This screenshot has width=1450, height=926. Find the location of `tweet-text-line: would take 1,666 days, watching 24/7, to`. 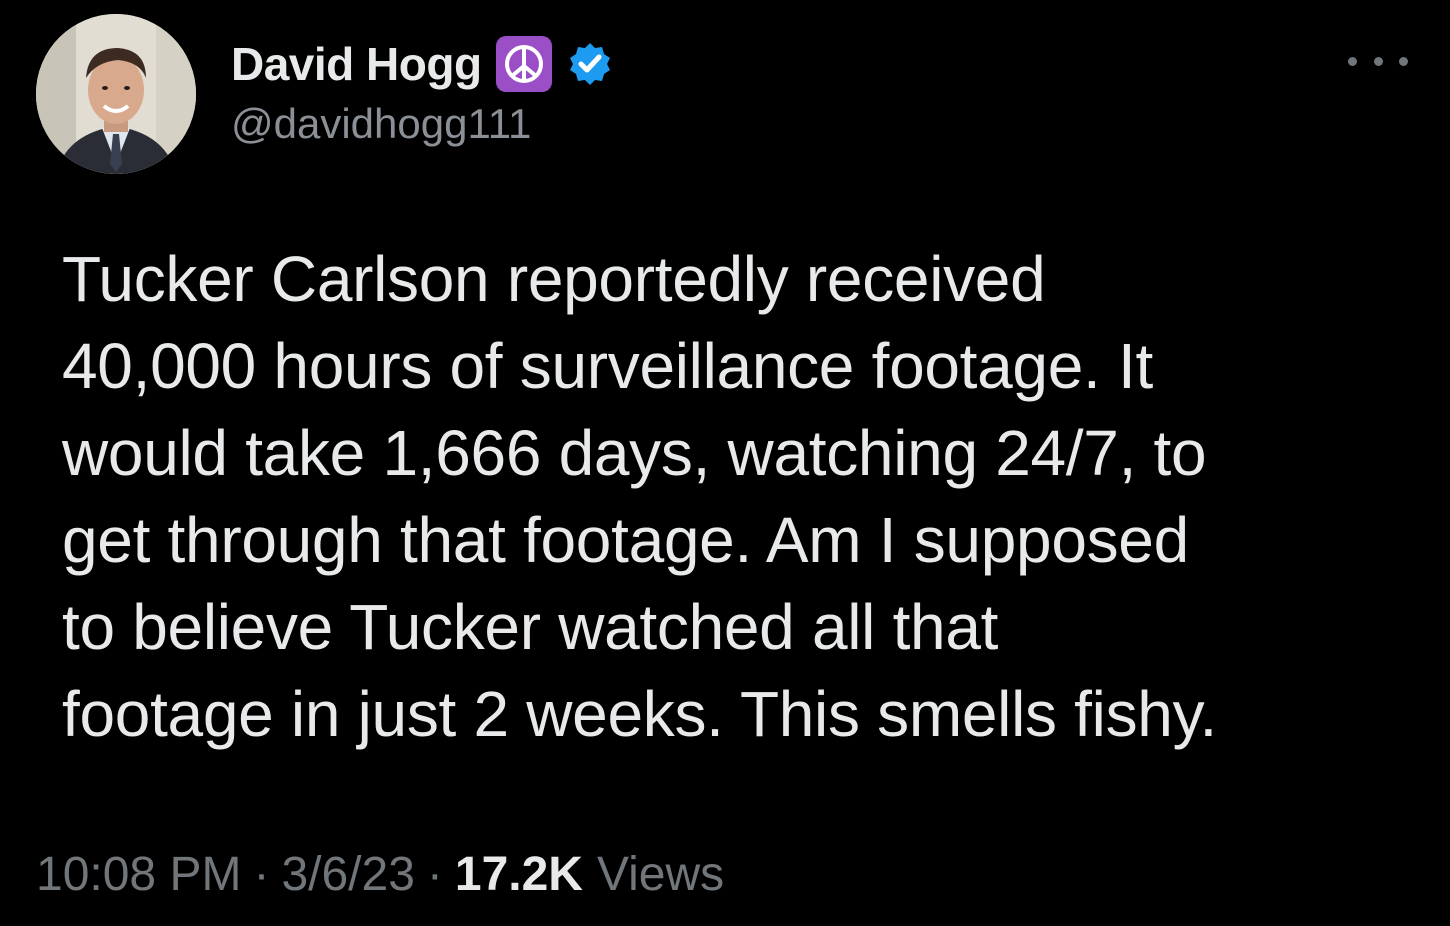

tweet-text-line: would take 1,666 days, watching 24/7, to is located at coordinates (634, 453).